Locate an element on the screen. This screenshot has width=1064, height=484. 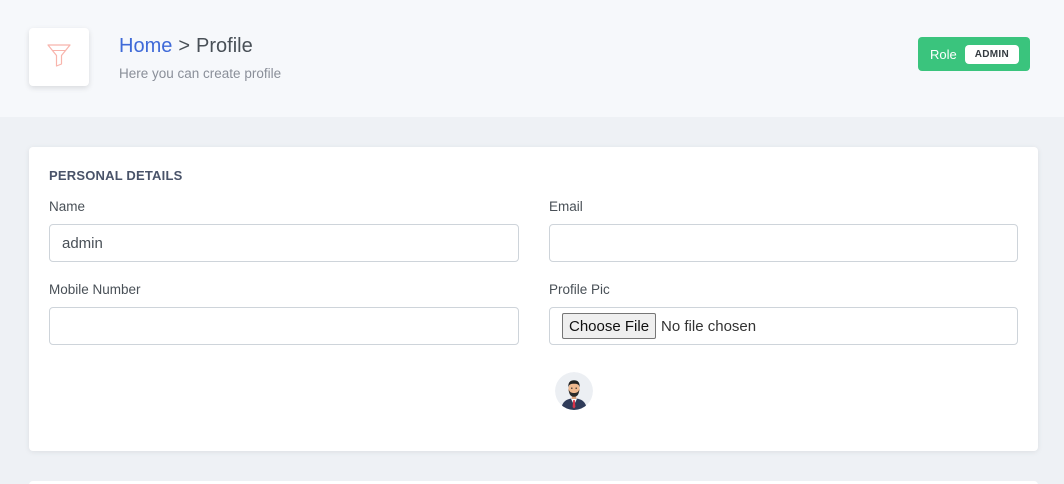
mobile-number-input is located at coordinates (284, 326).